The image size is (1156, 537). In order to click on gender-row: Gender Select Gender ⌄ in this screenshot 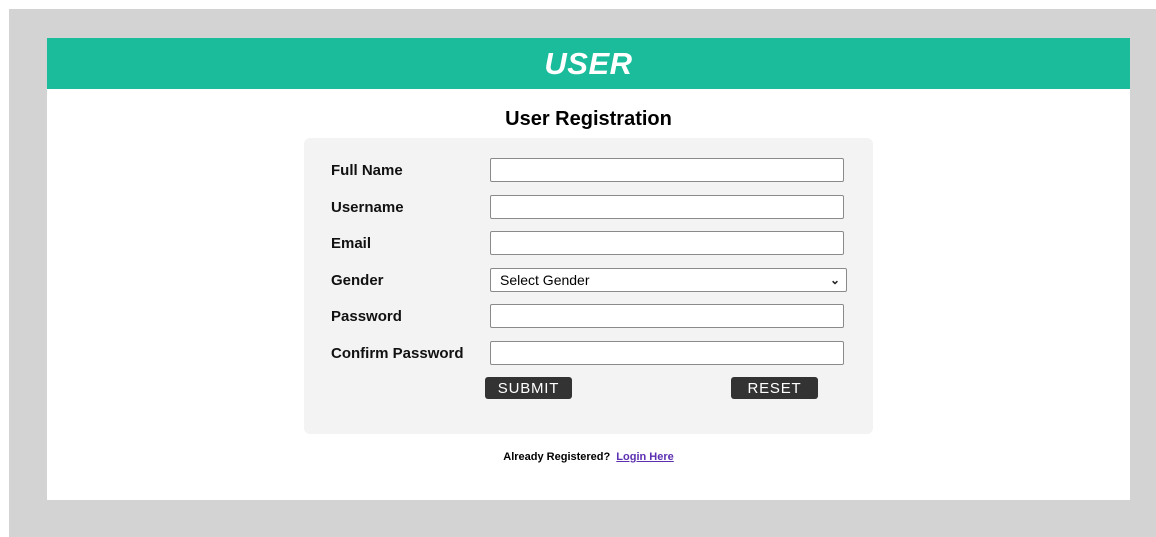, I will do `click(589, 280)`.